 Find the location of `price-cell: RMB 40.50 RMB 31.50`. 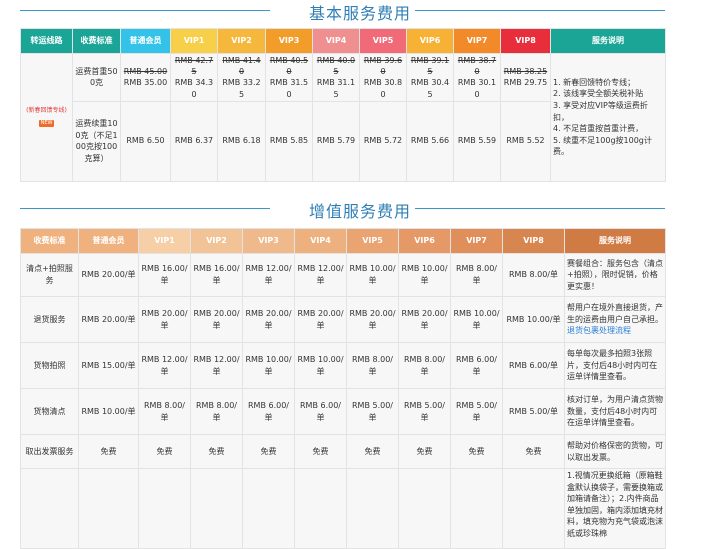

price-cell: RMB 40.50 RMB 31.50 is located at coordinates (289, 77).